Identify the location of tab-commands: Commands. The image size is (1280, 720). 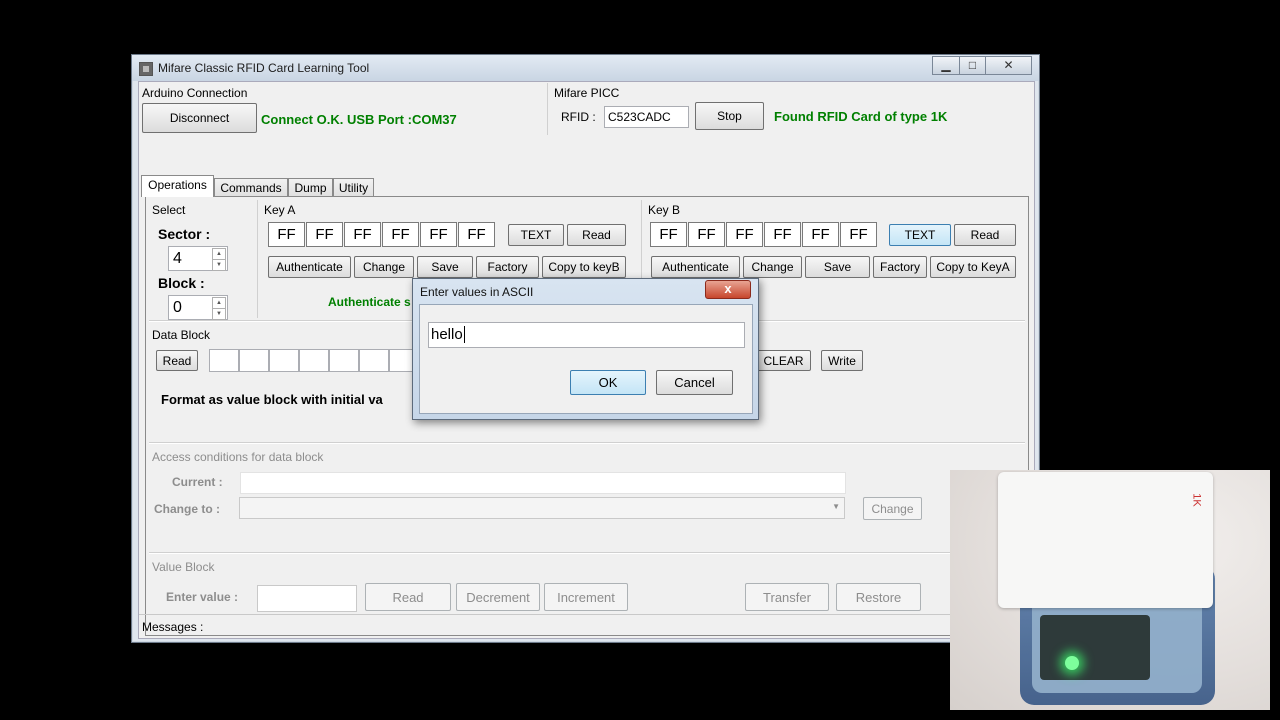
(251, 187).